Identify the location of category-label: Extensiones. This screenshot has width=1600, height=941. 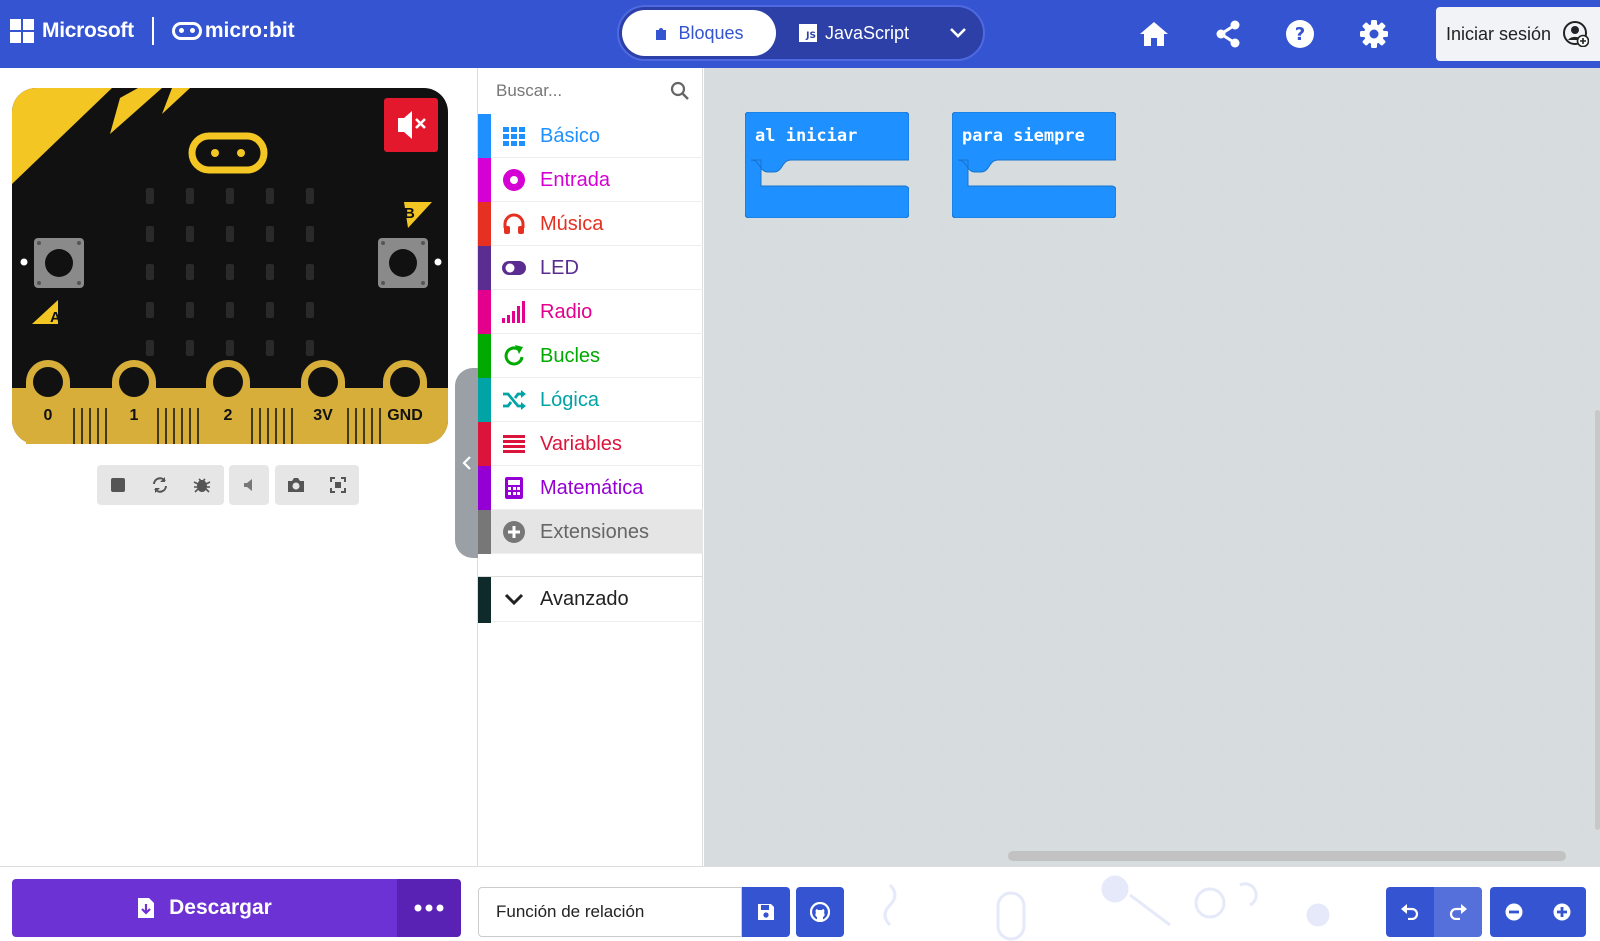
(594, 532).